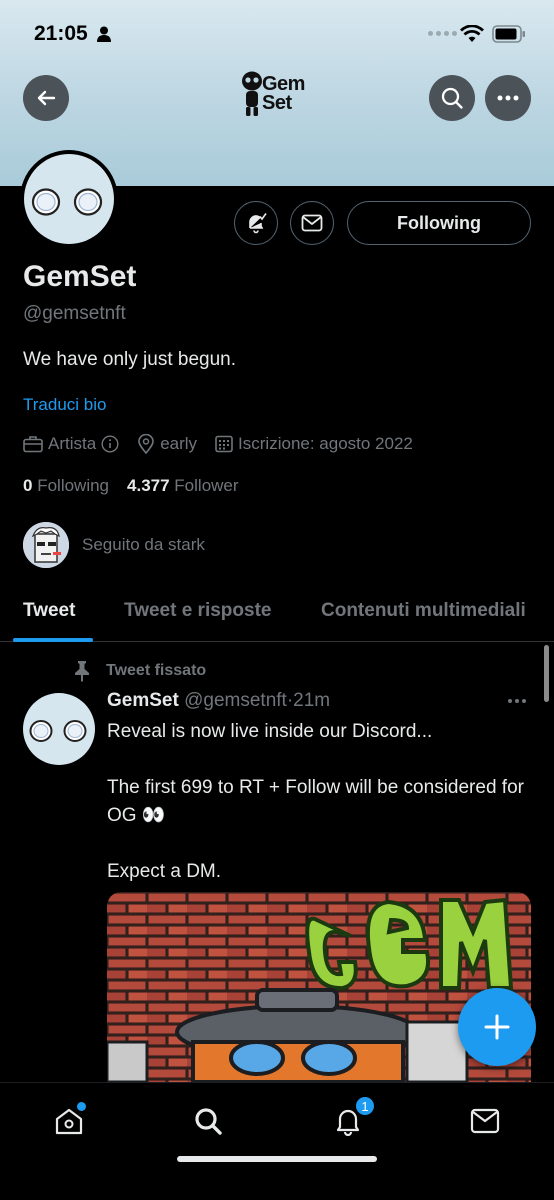 This screenshot has height=1200, width=554. I want to click on more-options-button, so click(508, 98).